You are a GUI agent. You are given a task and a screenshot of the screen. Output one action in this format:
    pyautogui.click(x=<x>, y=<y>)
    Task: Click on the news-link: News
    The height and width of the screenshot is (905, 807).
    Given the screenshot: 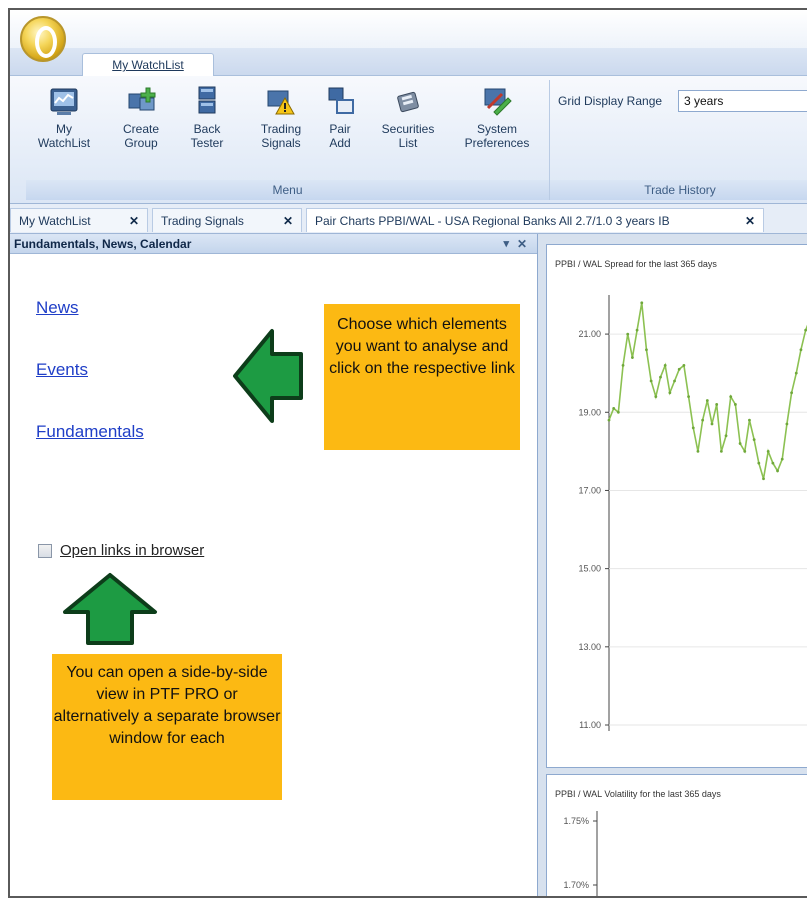 What is the action you would take?
    pyautogui.click(x=57, y=308)
    